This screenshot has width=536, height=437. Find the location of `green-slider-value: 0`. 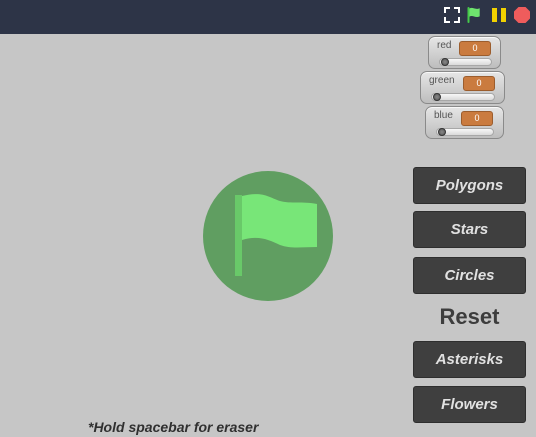

green-slider-value: 0 is located at coordinates (479, 83).